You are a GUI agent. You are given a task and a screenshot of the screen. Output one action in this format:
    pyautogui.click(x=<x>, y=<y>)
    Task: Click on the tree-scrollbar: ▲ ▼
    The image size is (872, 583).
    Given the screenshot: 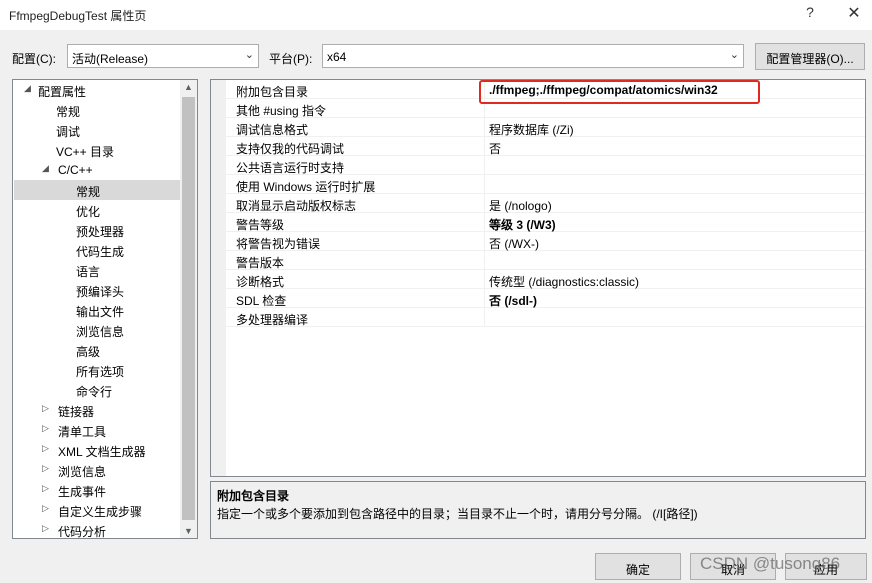 What is the action you would take?
    pyautogui.click(x=188, y=309)
    